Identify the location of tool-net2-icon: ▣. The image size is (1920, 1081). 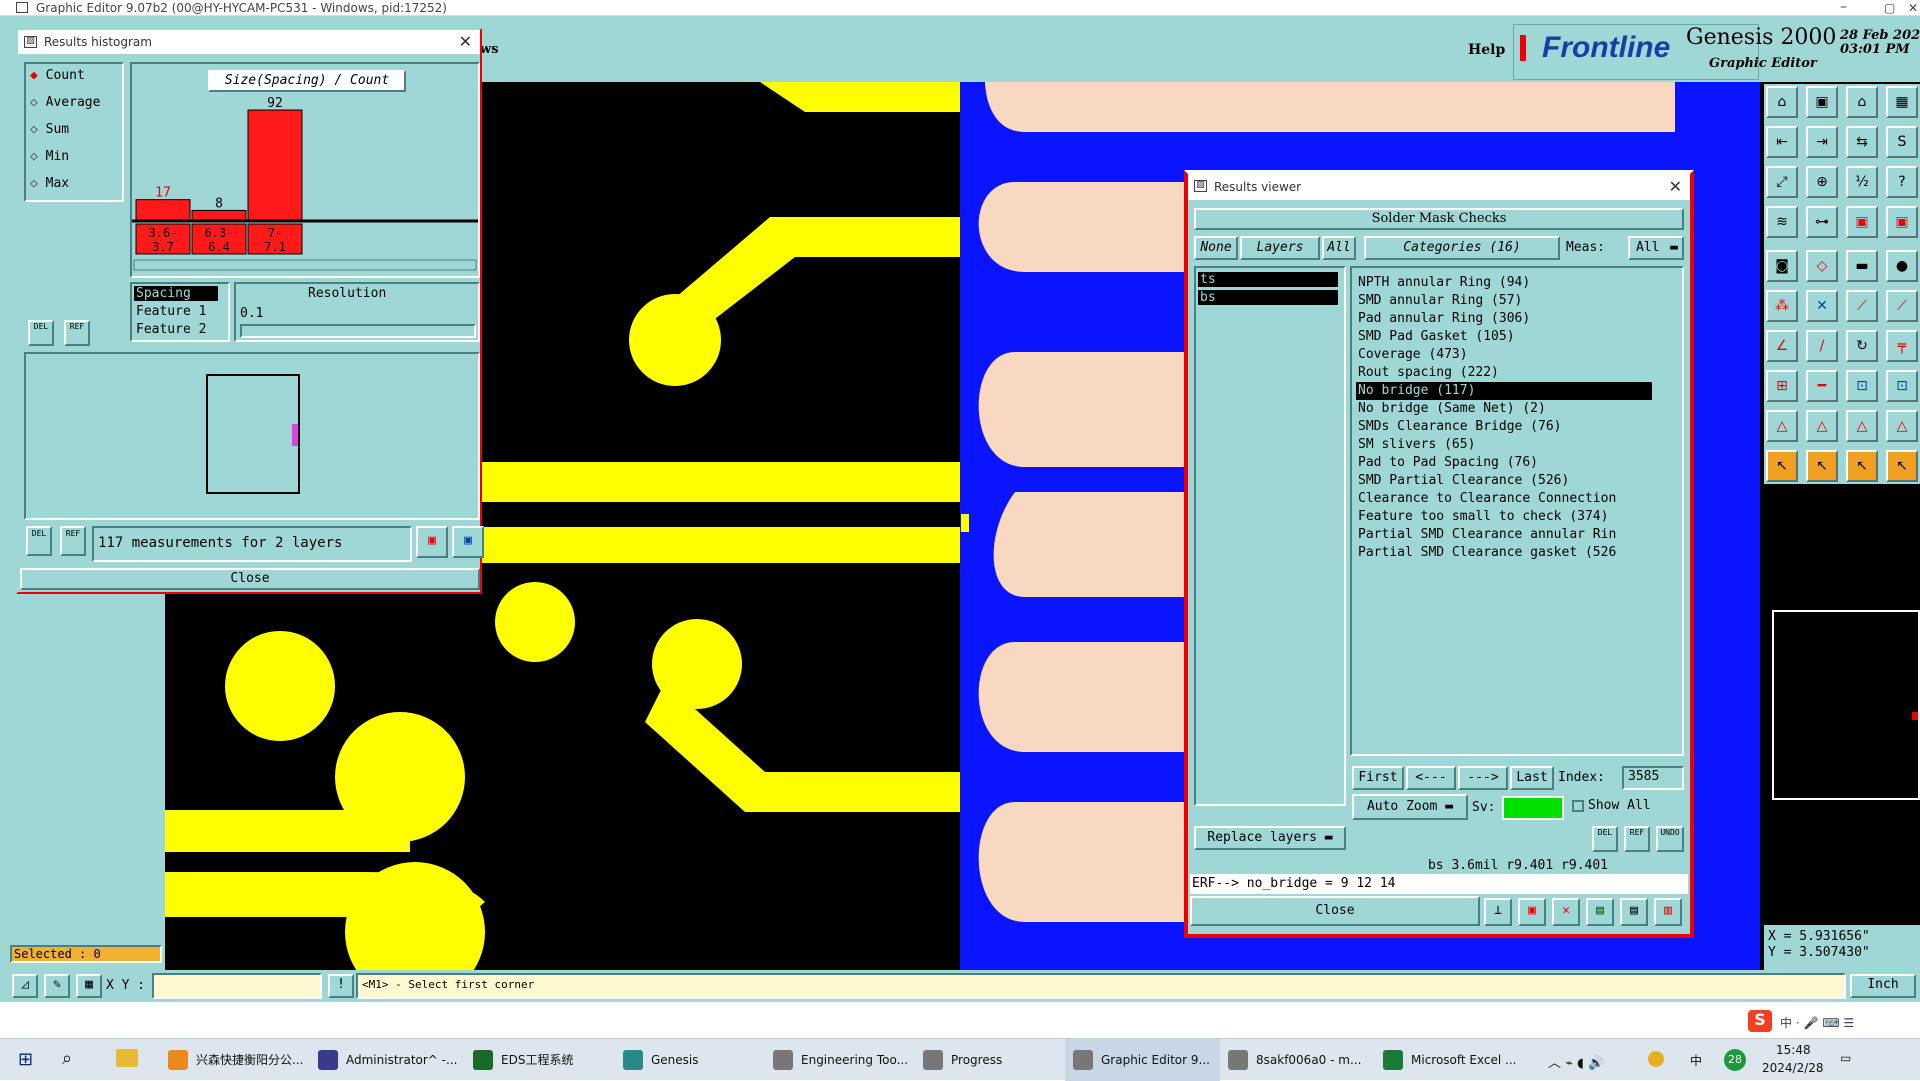
(1902, 222).